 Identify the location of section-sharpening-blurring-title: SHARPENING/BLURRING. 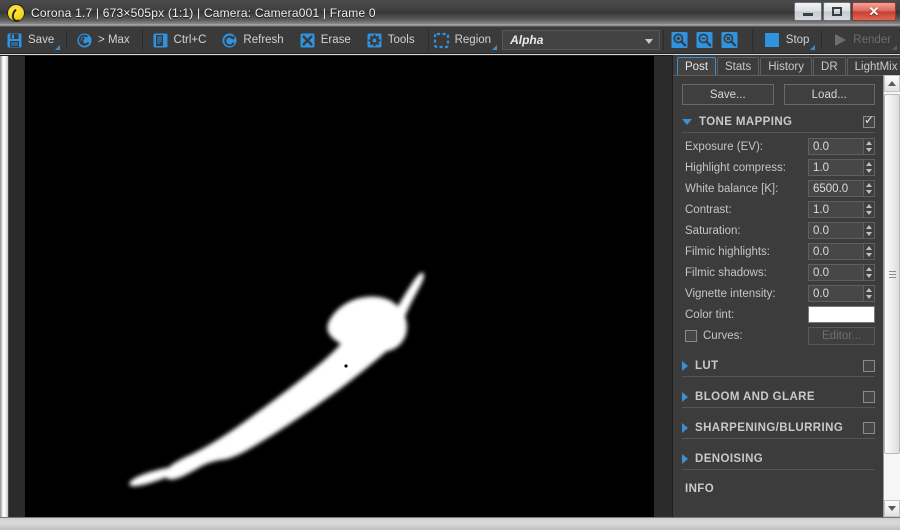
(769, 428).